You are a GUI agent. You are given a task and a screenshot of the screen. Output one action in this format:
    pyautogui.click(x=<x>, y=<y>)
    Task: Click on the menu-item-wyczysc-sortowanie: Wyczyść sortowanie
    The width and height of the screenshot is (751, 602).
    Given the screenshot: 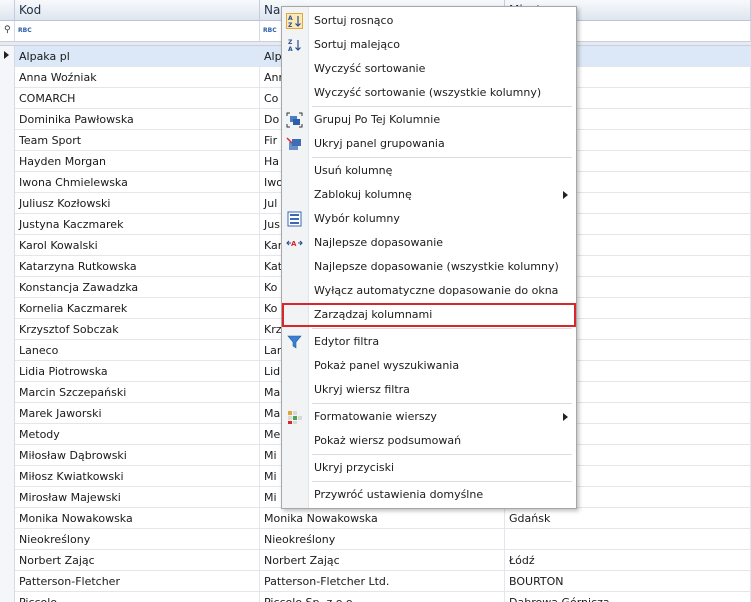 What is the action you would take?
    pyautogui.click(x=429, y=69)
    